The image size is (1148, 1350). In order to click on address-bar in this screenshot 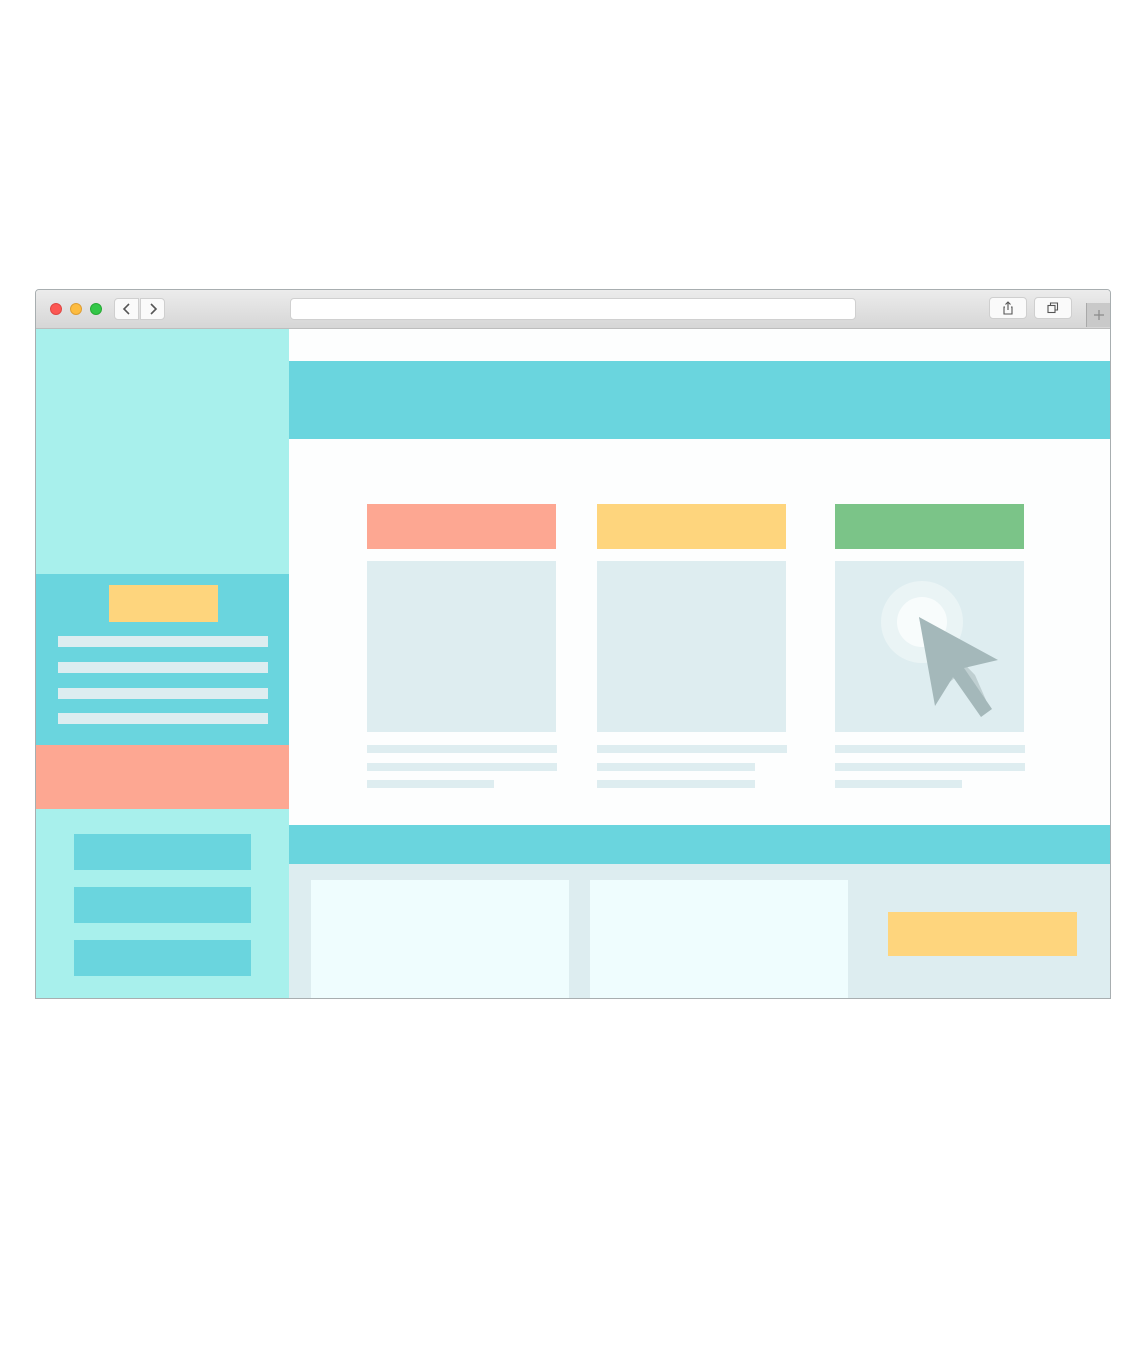, I will do `click(573, 309)`.